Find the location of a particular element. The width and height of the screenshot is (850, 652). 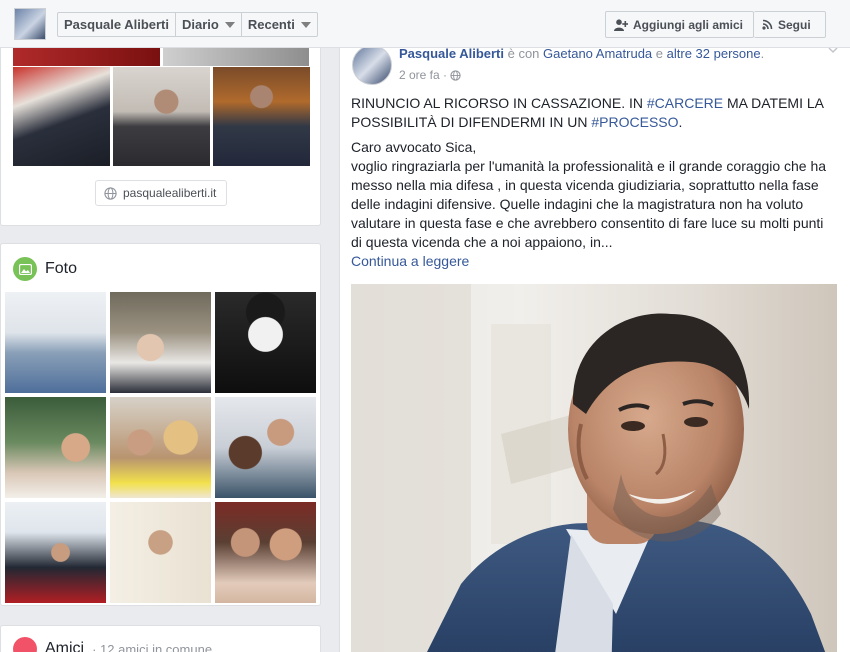

diary-tab: Diario is located at coordinates (209, 24).